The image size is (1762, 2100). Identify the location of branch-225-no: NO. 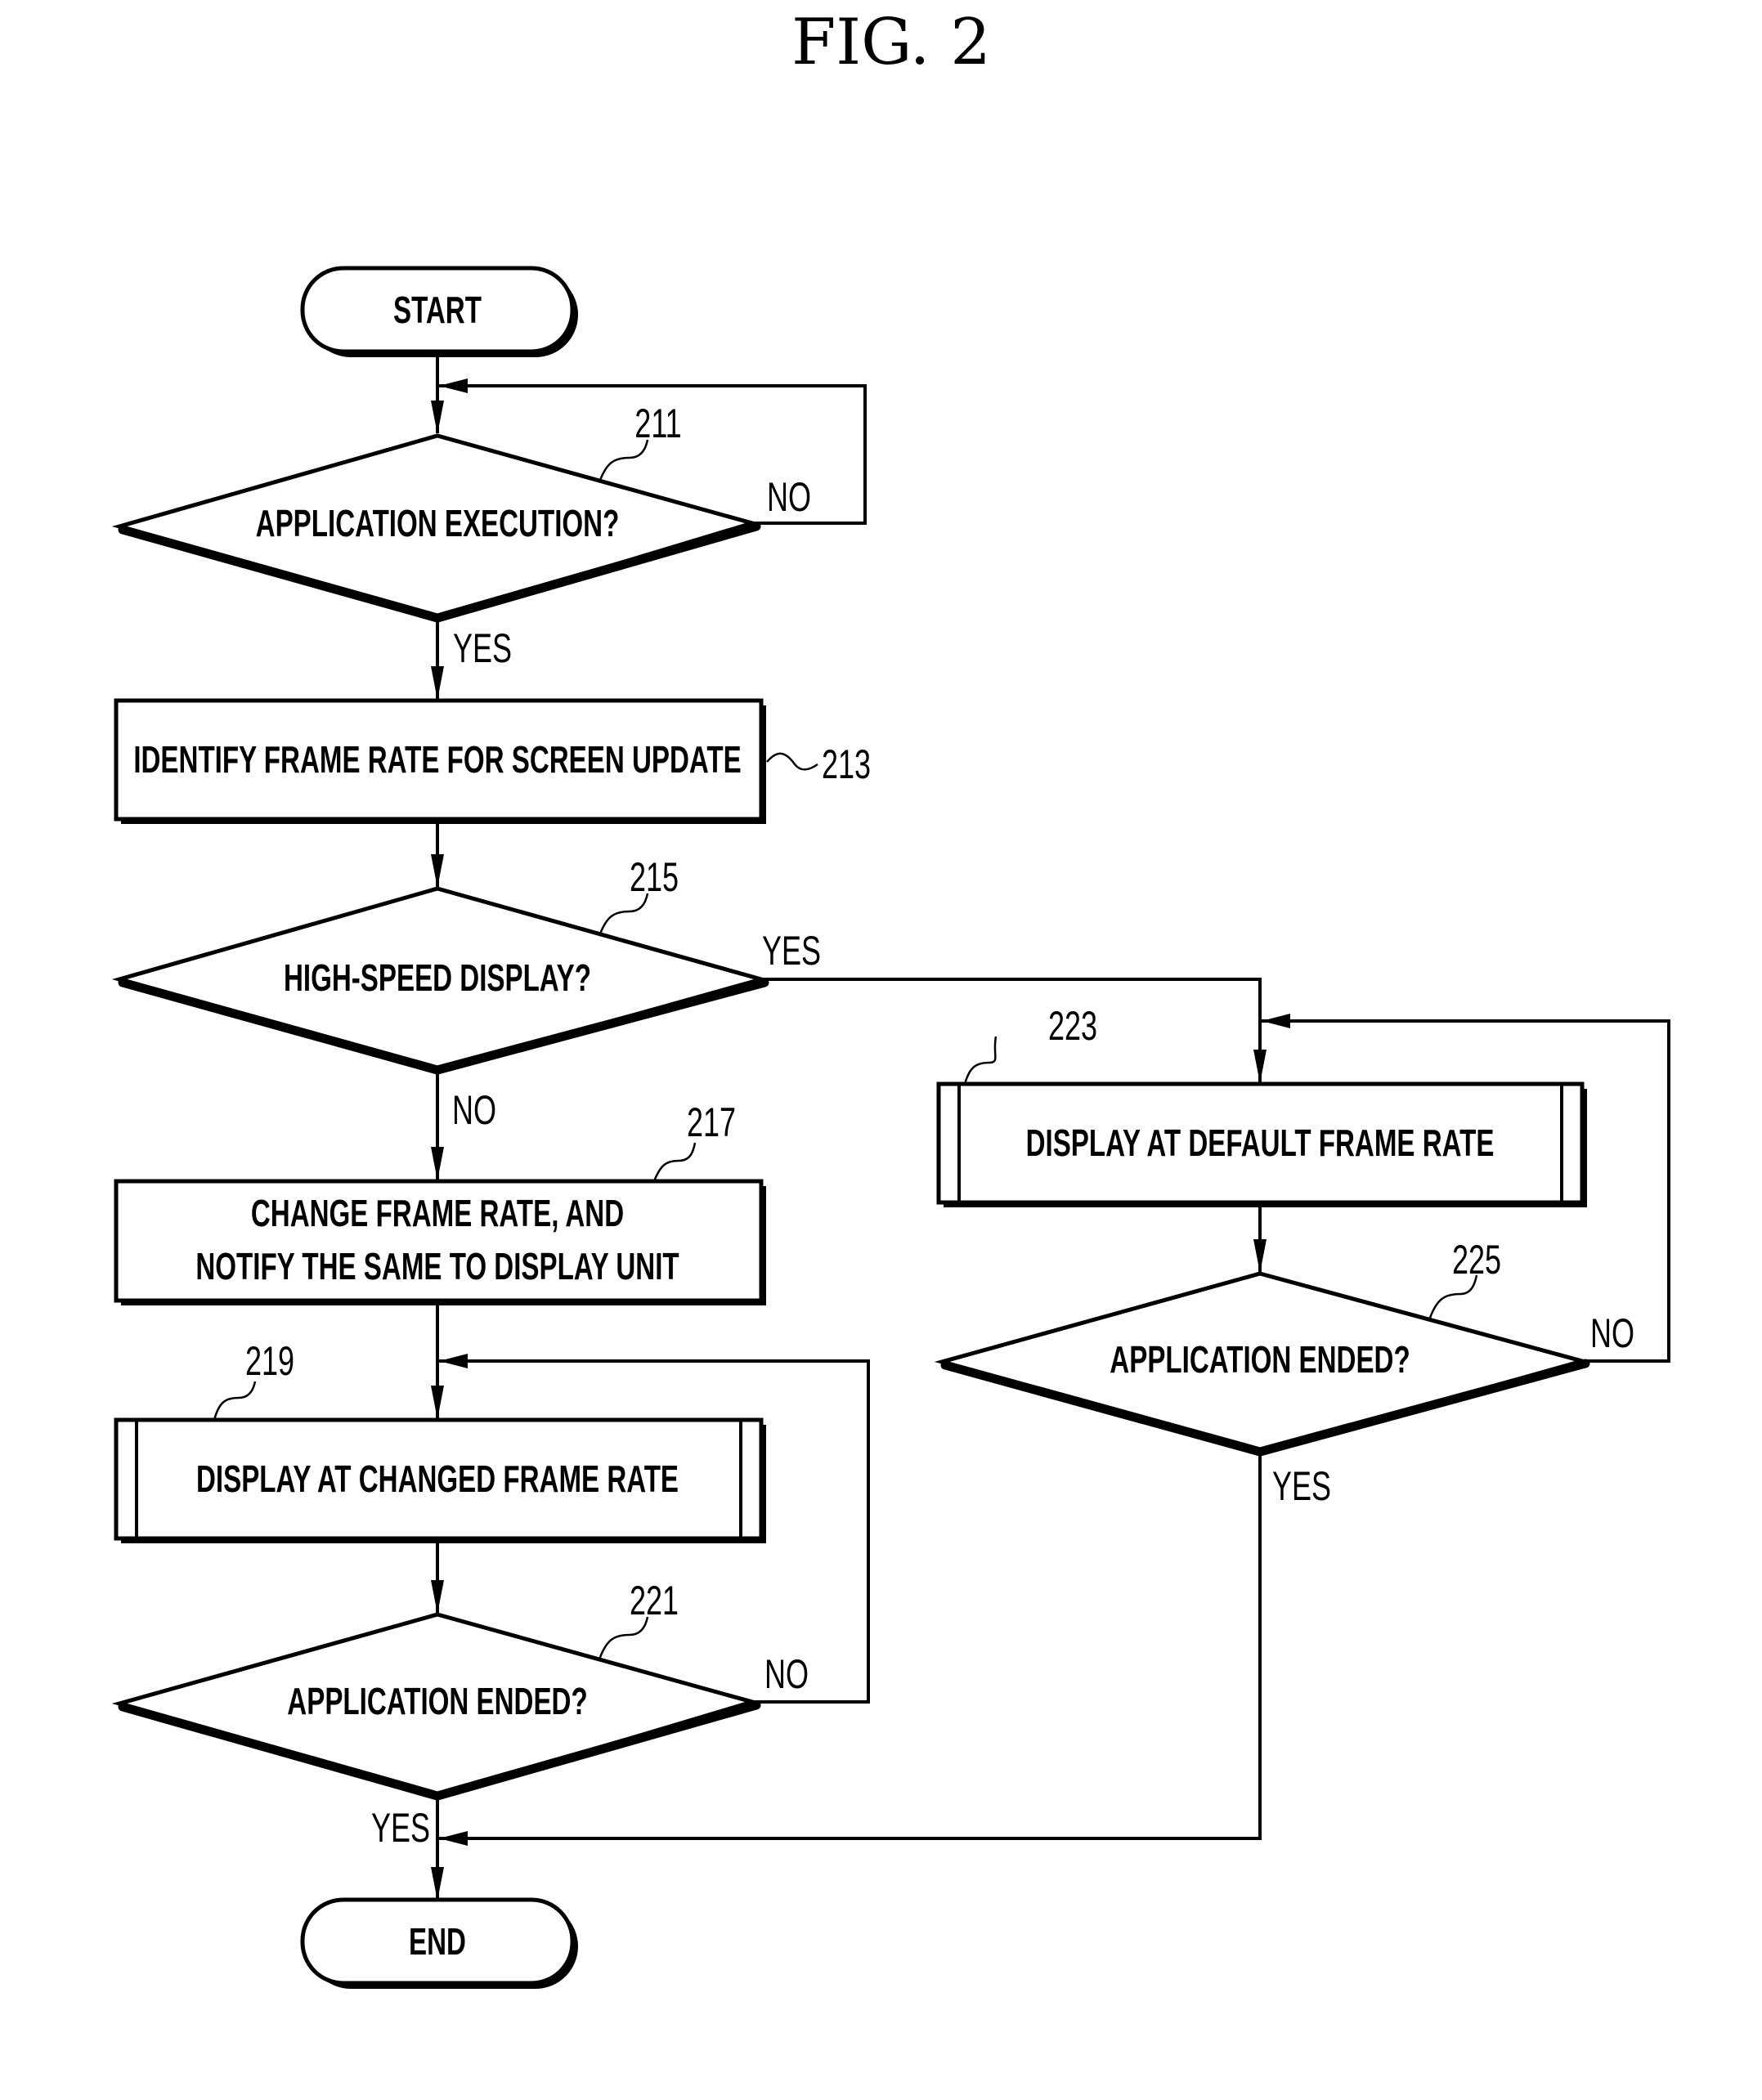
(1612, 1333).